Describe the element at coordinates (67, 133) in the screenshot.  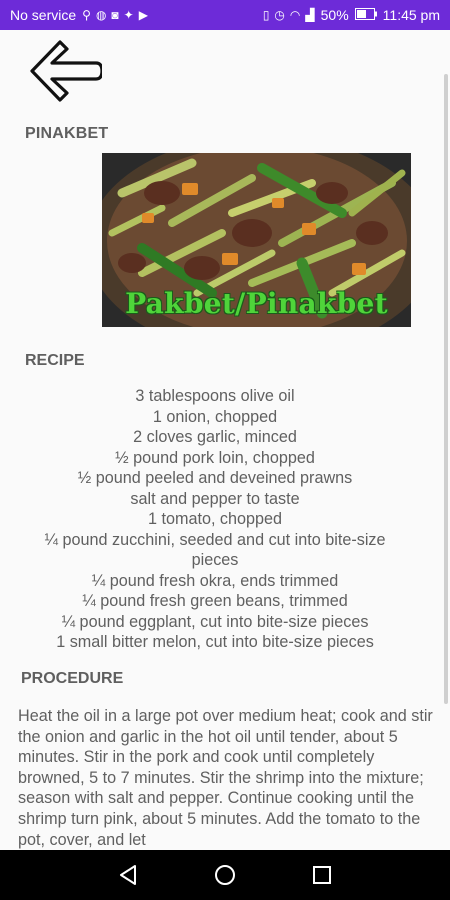
I see `page-title: PINAKBET` at that location.